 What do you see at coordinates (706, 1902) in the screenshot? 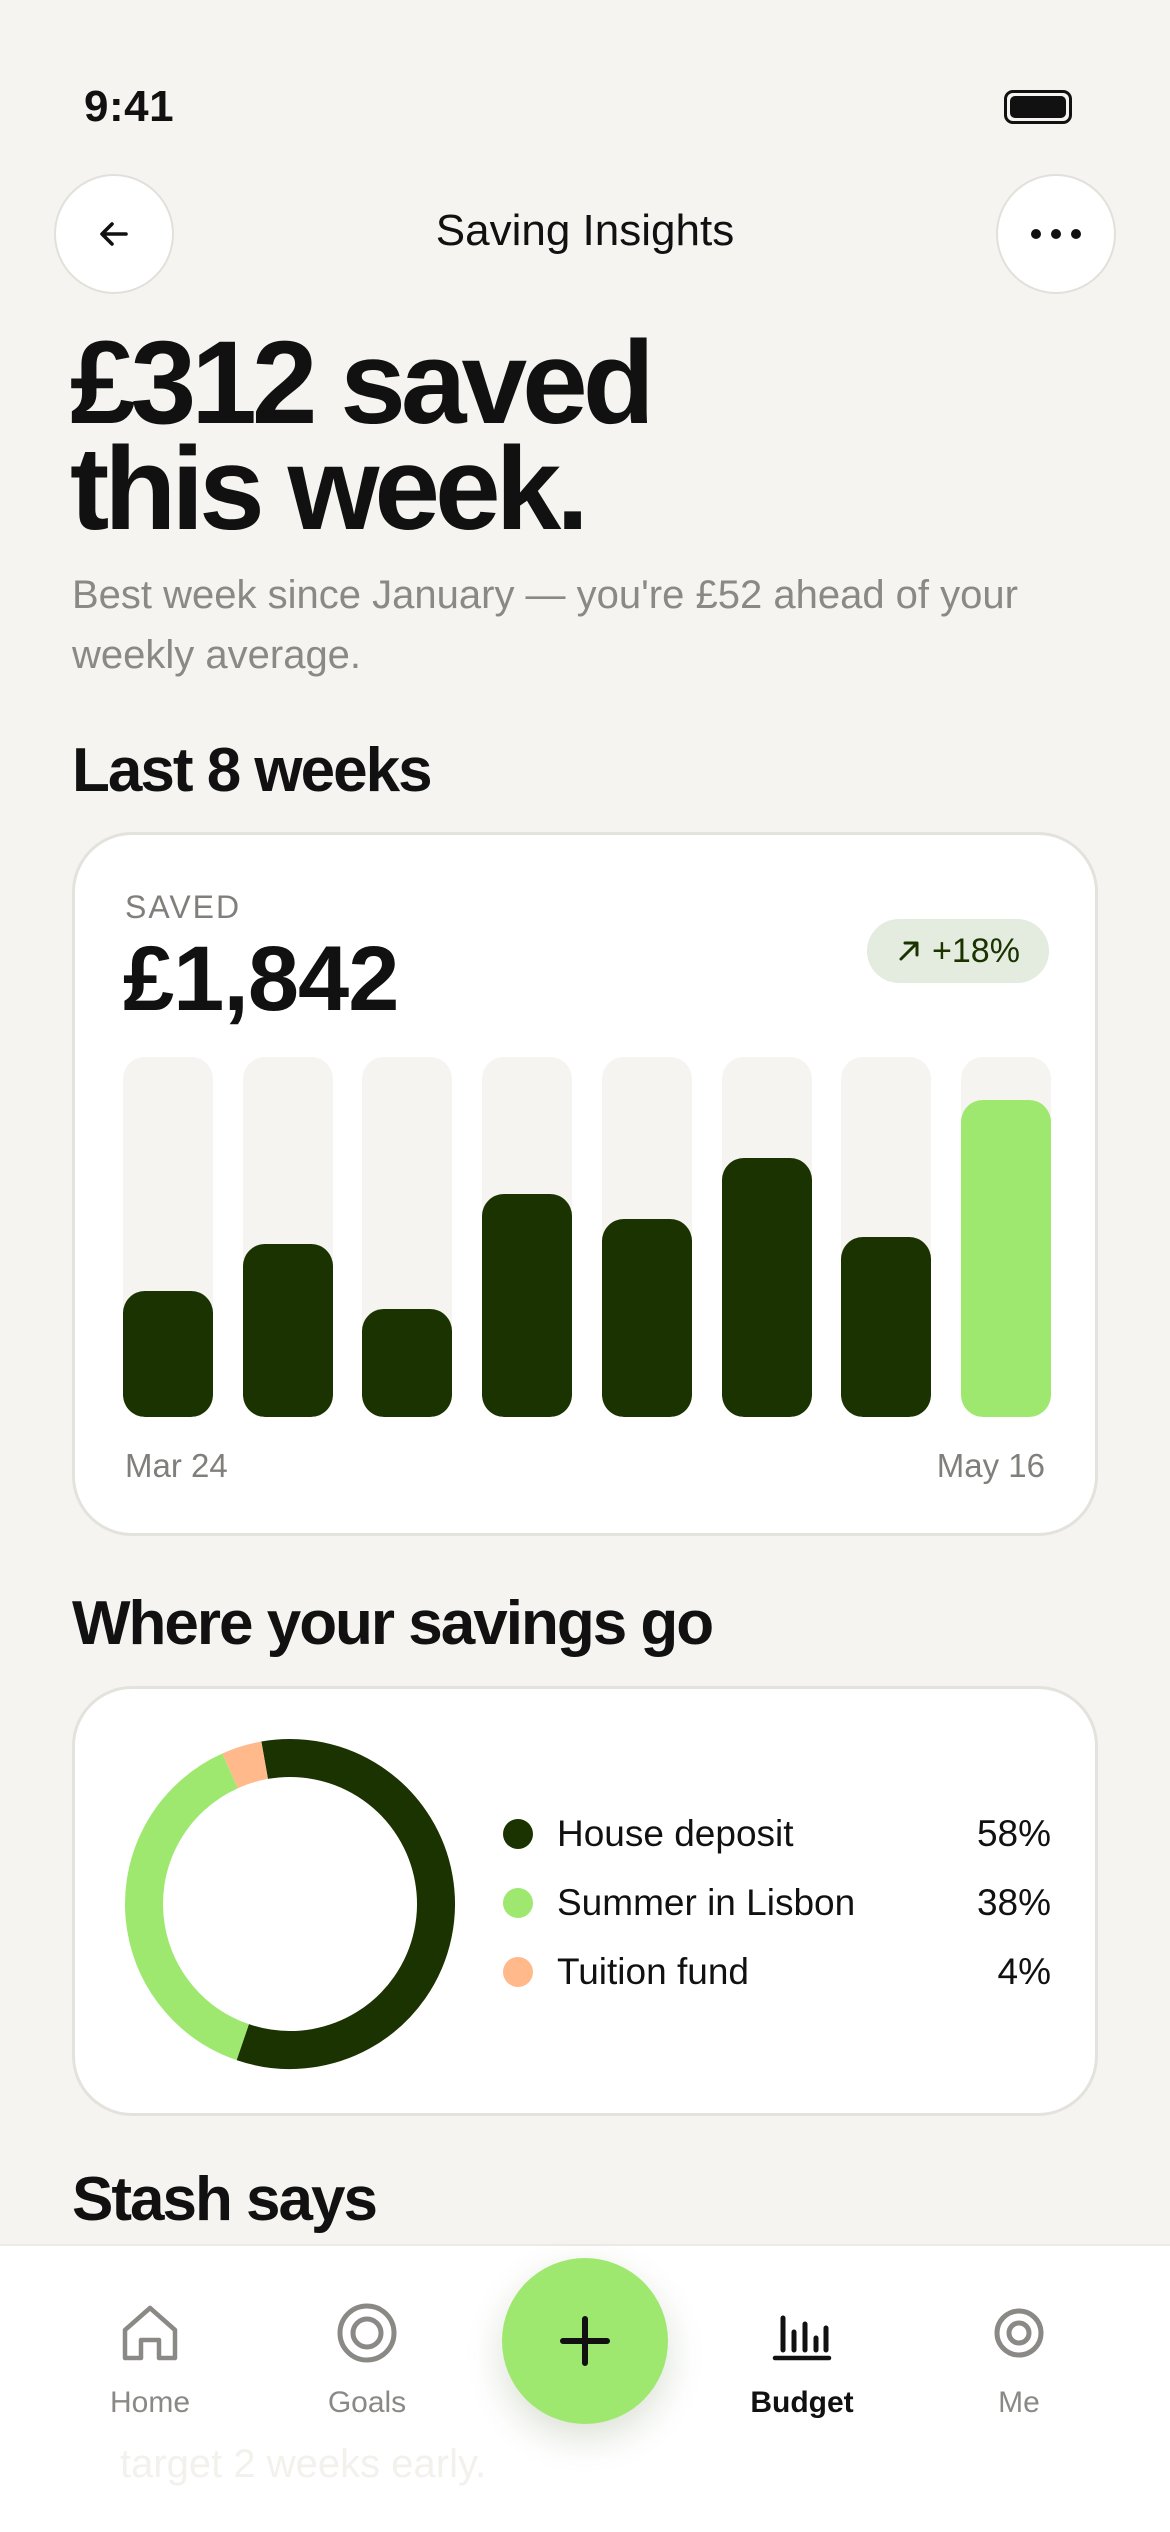
I see `legend-name: Summer in Lisbon` at bounding box center [706, 1902].